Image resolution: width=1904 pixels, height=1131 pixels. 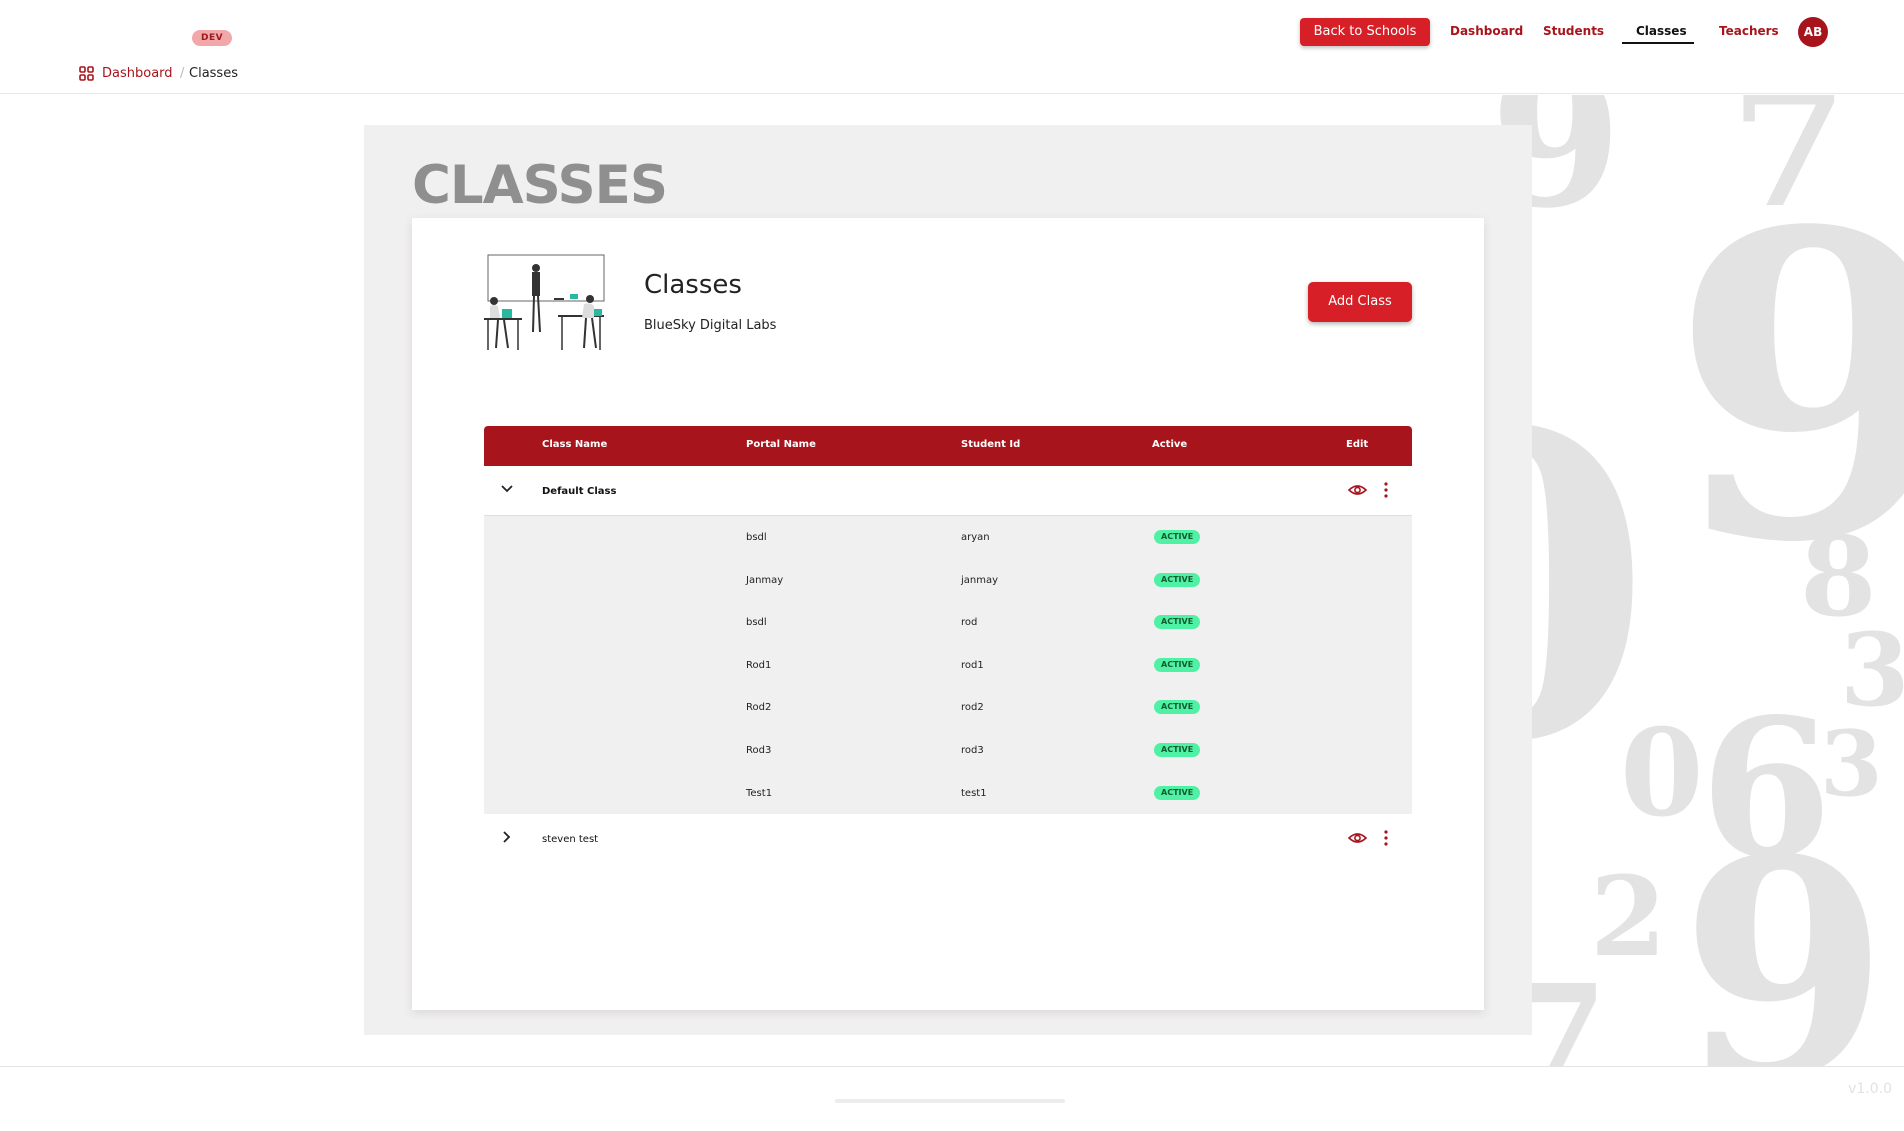 What do you see at coordinates (975, 537) in the screenshot?
I see `student-id: aryan` at bounding box center [975, 537].